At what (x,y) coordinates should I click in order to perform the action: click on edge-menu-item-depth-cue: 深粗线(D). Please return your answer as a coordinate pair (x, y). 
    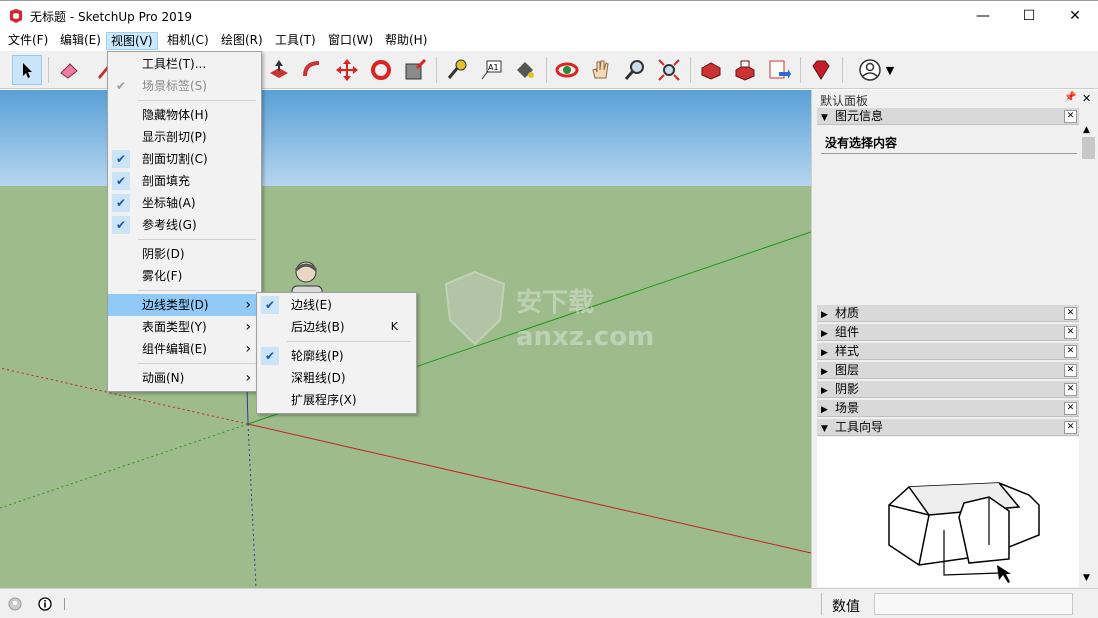
    Looking at the image, I should click on (336, 378).